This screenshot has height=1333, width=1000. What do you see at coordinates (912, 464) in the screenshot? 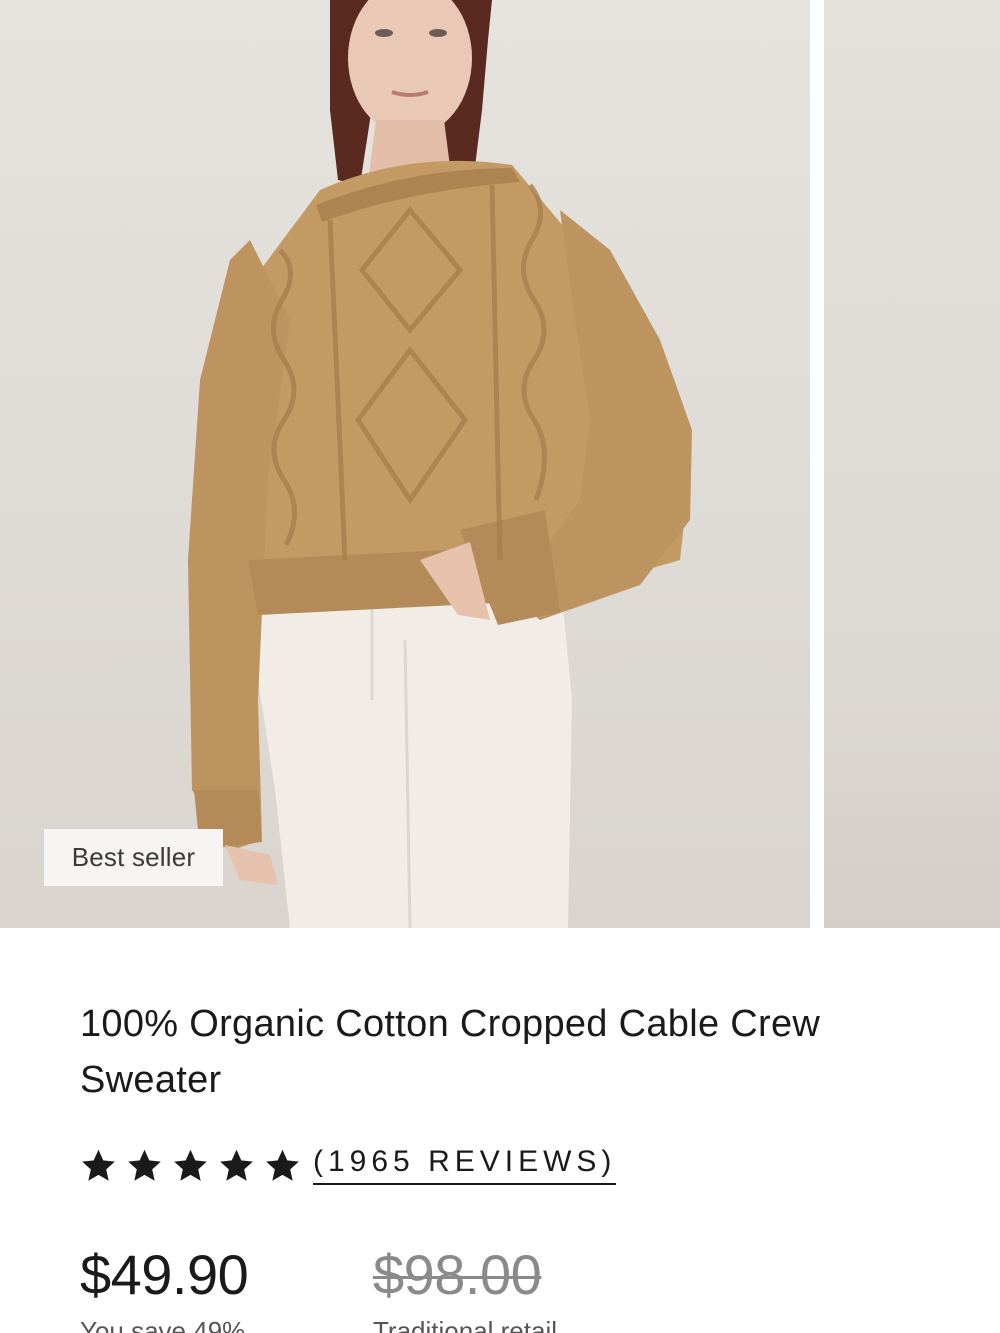
I see `product-image-next-peek` at bounding box center [912, 464].